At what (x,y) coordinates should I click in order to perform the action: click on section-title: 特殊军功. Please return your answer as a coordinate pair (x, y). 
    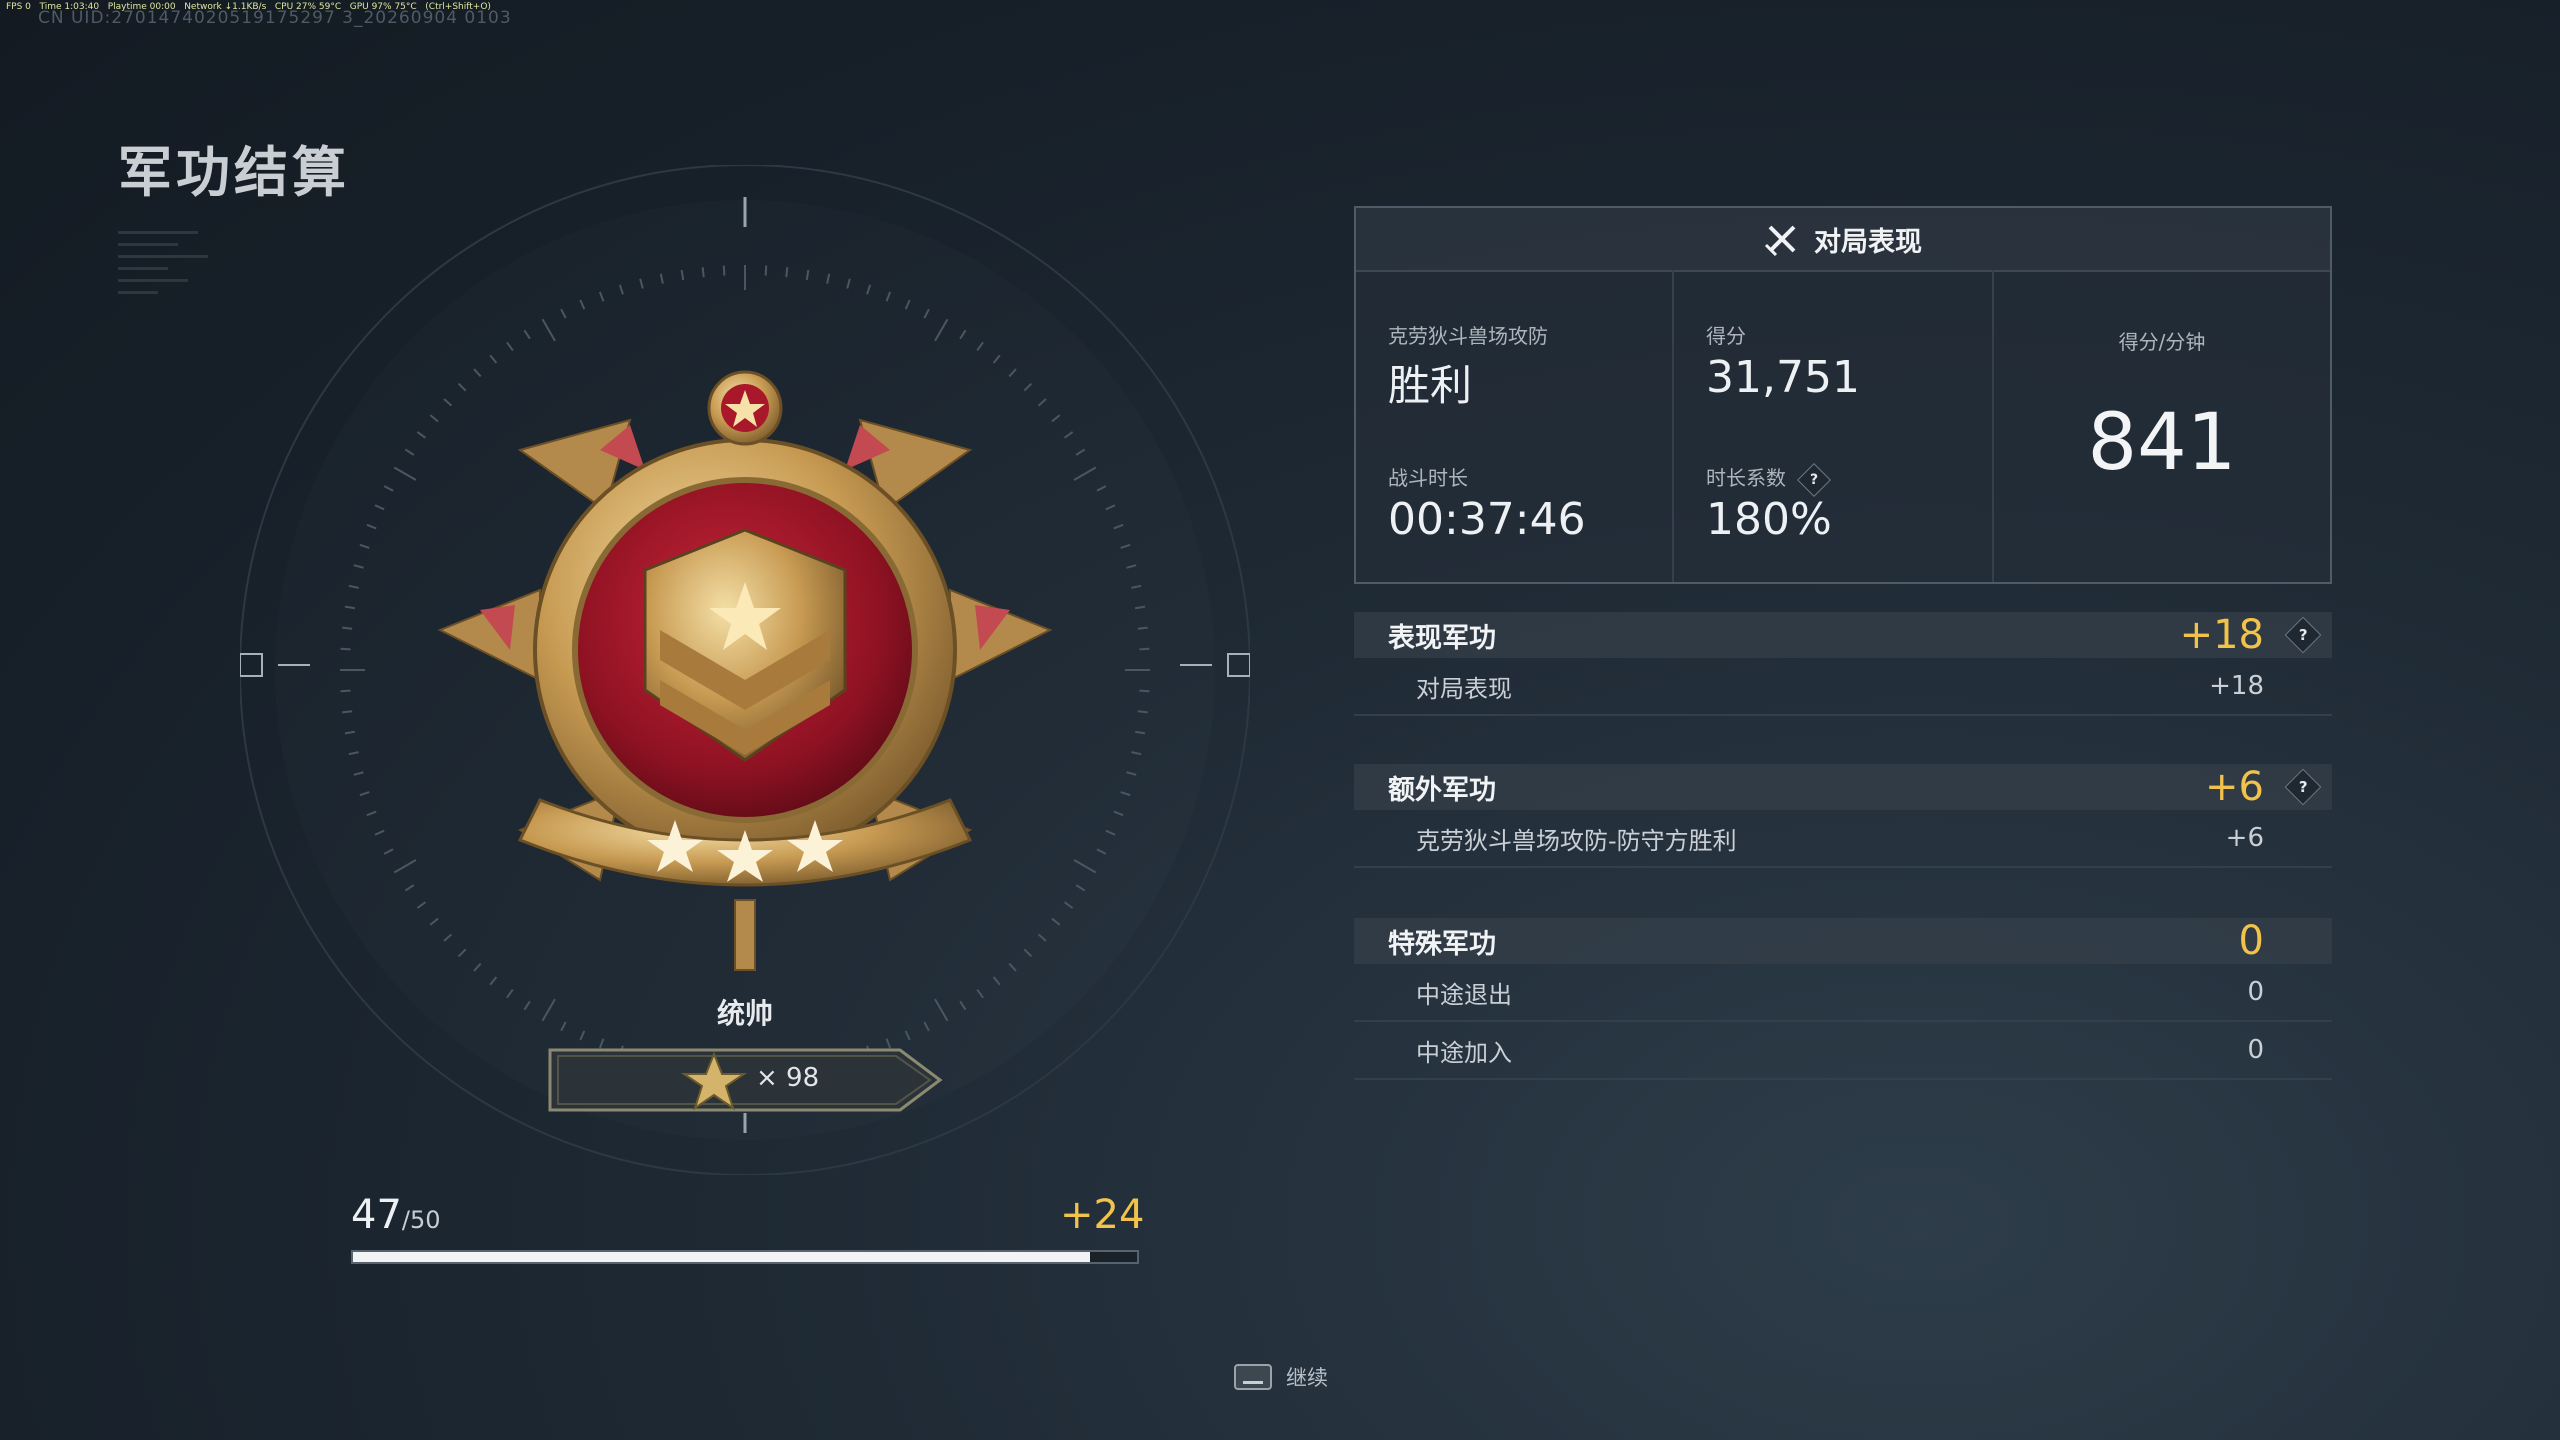
    Looking at the image, I should click on (1442, 944).